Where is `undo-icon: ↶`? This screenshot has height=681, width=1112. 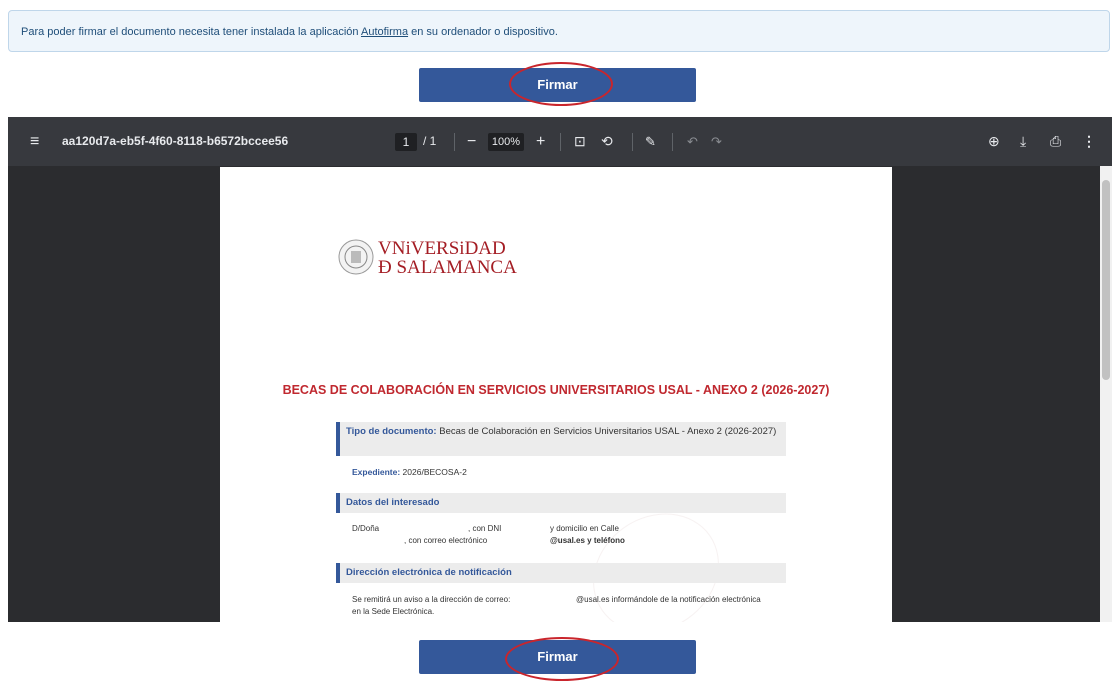 undo-icon: ↶ is located at coordinates (692, 141).